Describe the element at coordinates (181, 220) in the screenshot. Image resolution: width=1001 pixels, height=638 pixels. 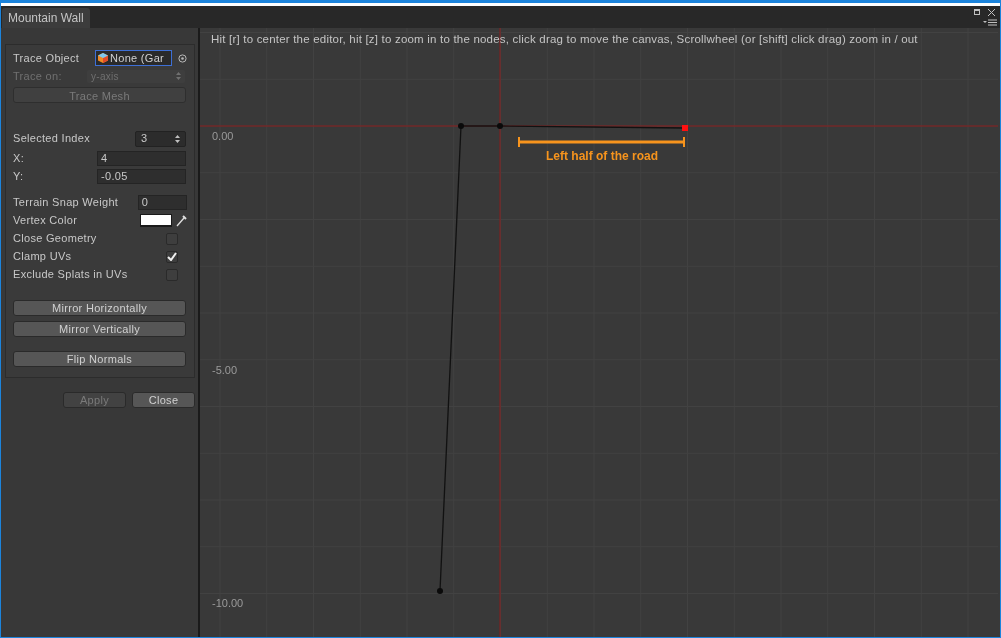
I see `eyedropper-icon` at that location.